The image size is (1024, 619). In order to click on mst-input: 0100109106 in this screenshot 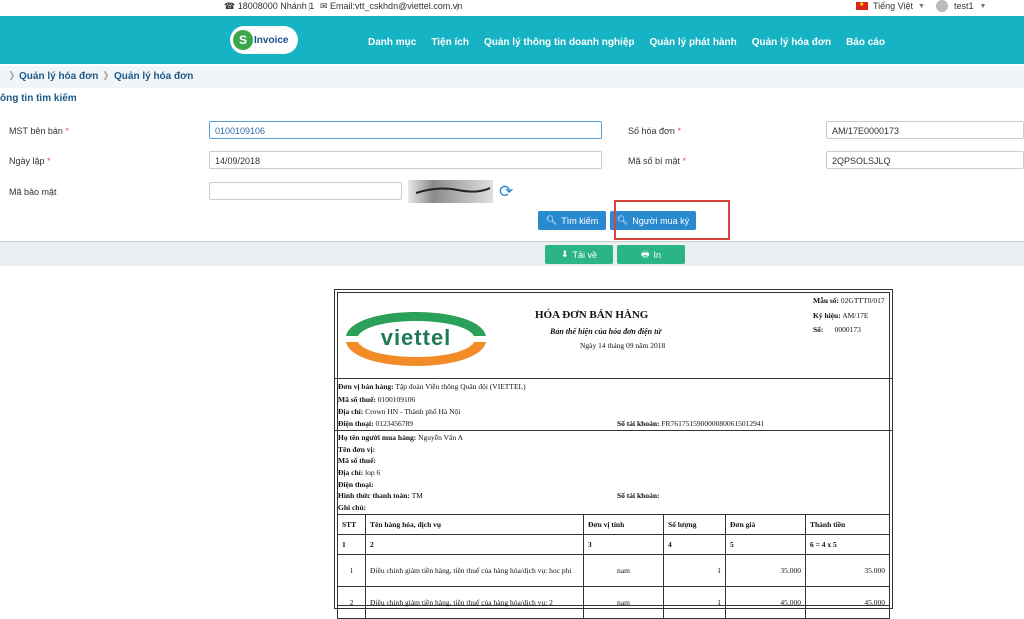, I will do `click(405, 130)`.